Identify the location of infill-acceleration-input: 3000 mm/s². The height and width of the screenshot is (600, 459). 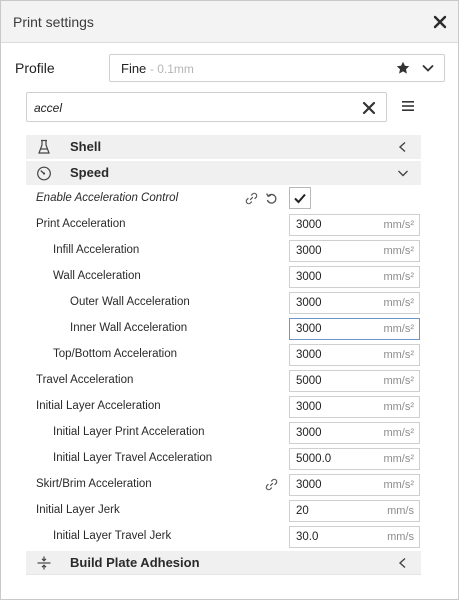
(354, 251).